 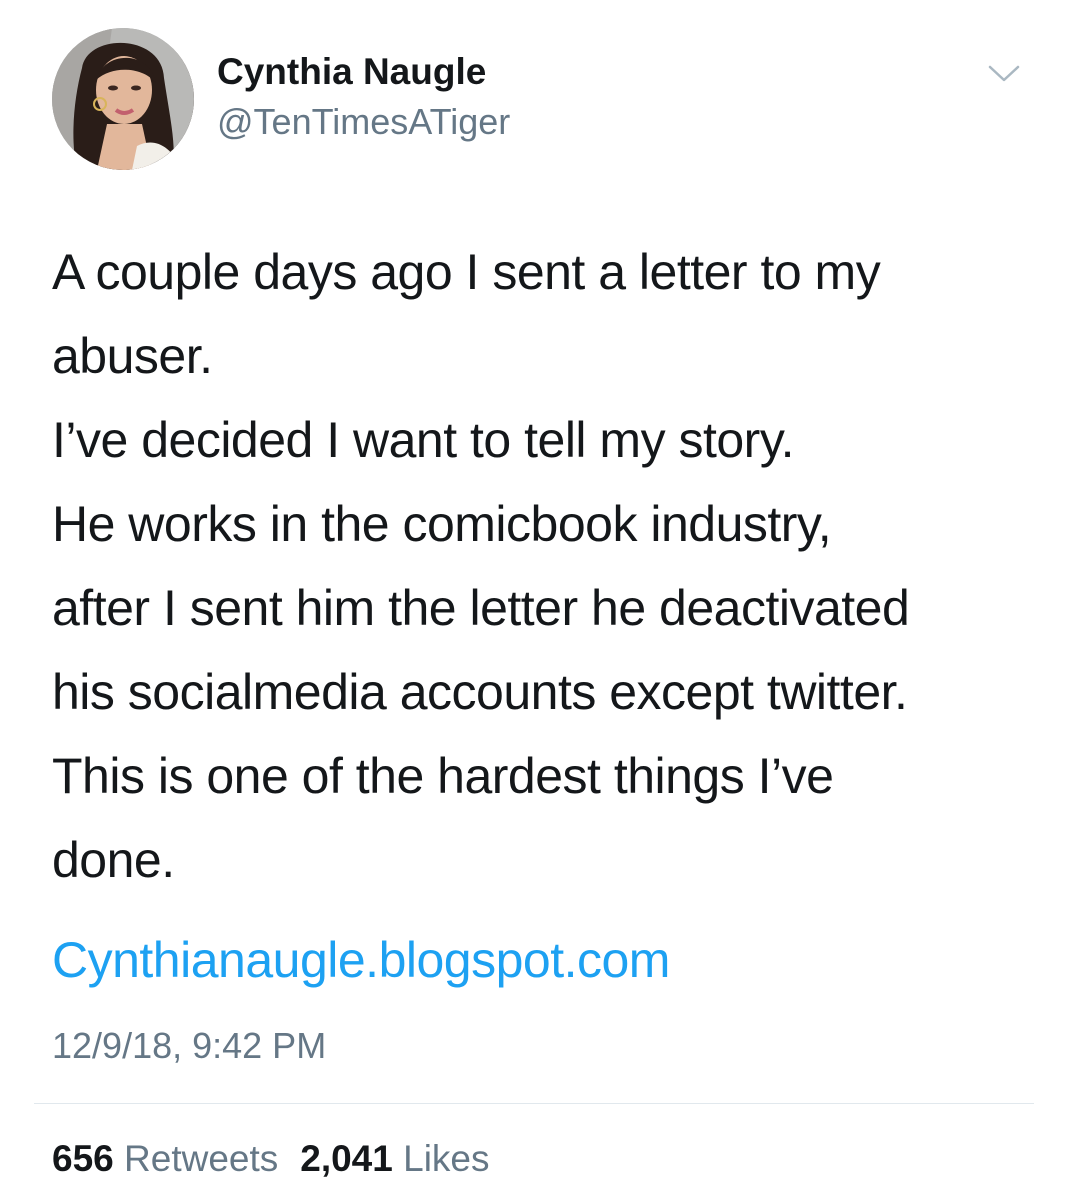 What do you see at coordinates (423, 440) in the screenshot?
I see `tweet-text-line: I’ve decided I want to tell my story.` at bounding box center [423, 440].